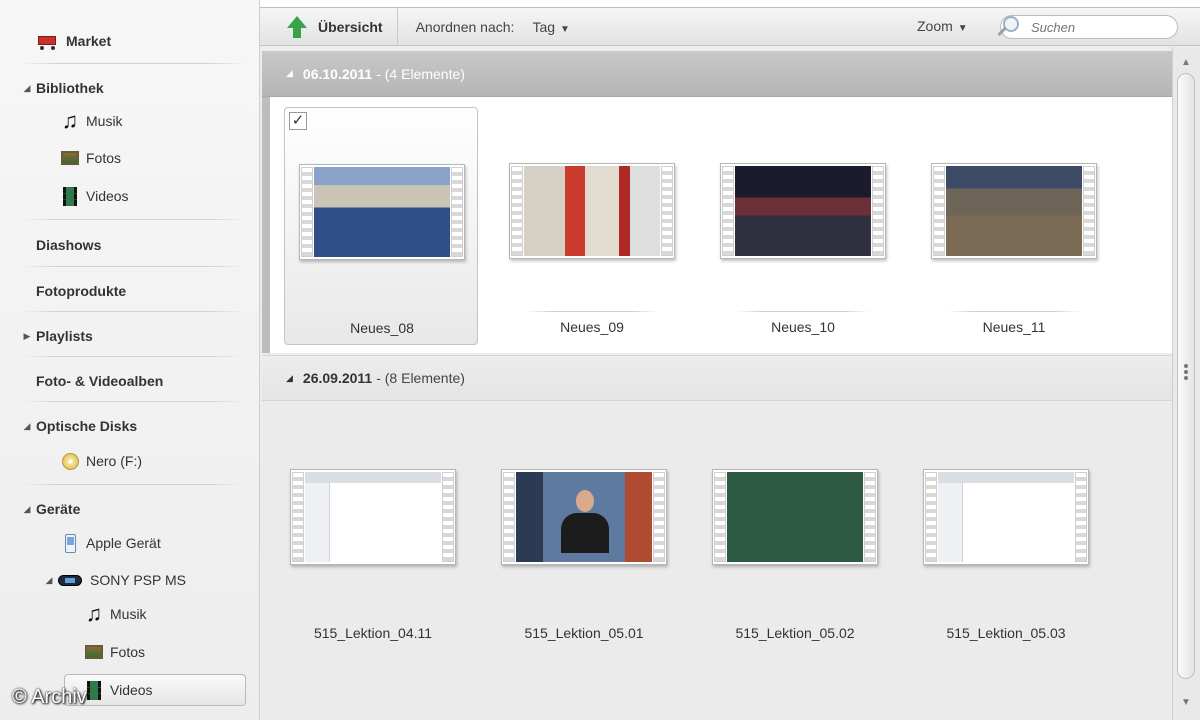  What do you see at coordinates (130, 336) in the screenshot?
I see `sidebar-item-playlists: ▶ Playlists` at bounding box center [130, 336].